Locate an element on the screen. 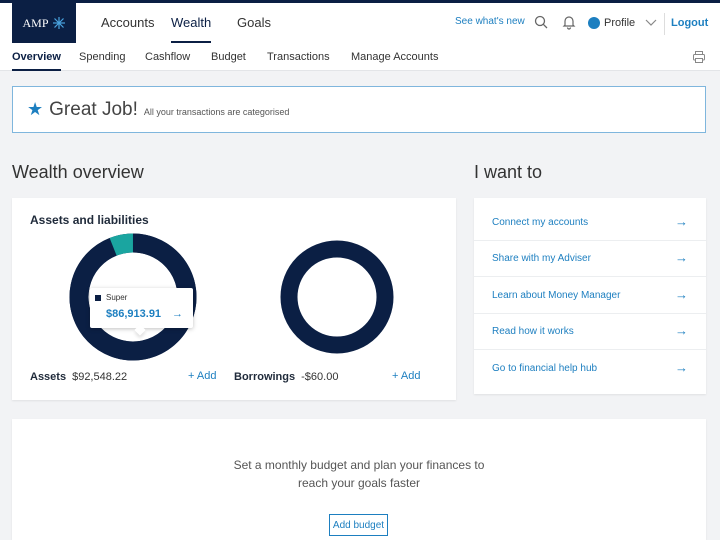  logo-text: AMP is located at coordinates (35, 22).